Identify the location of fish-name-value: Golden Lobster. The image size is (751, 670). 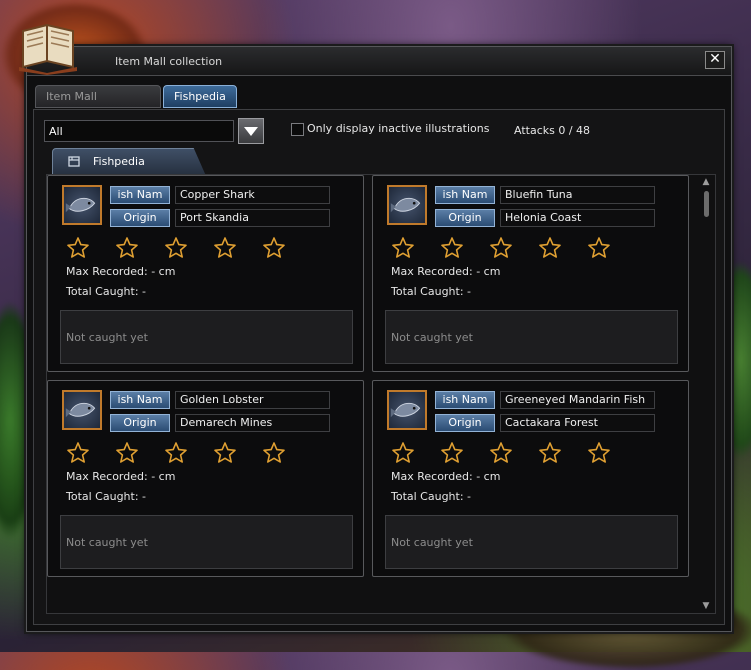
(252, 400).